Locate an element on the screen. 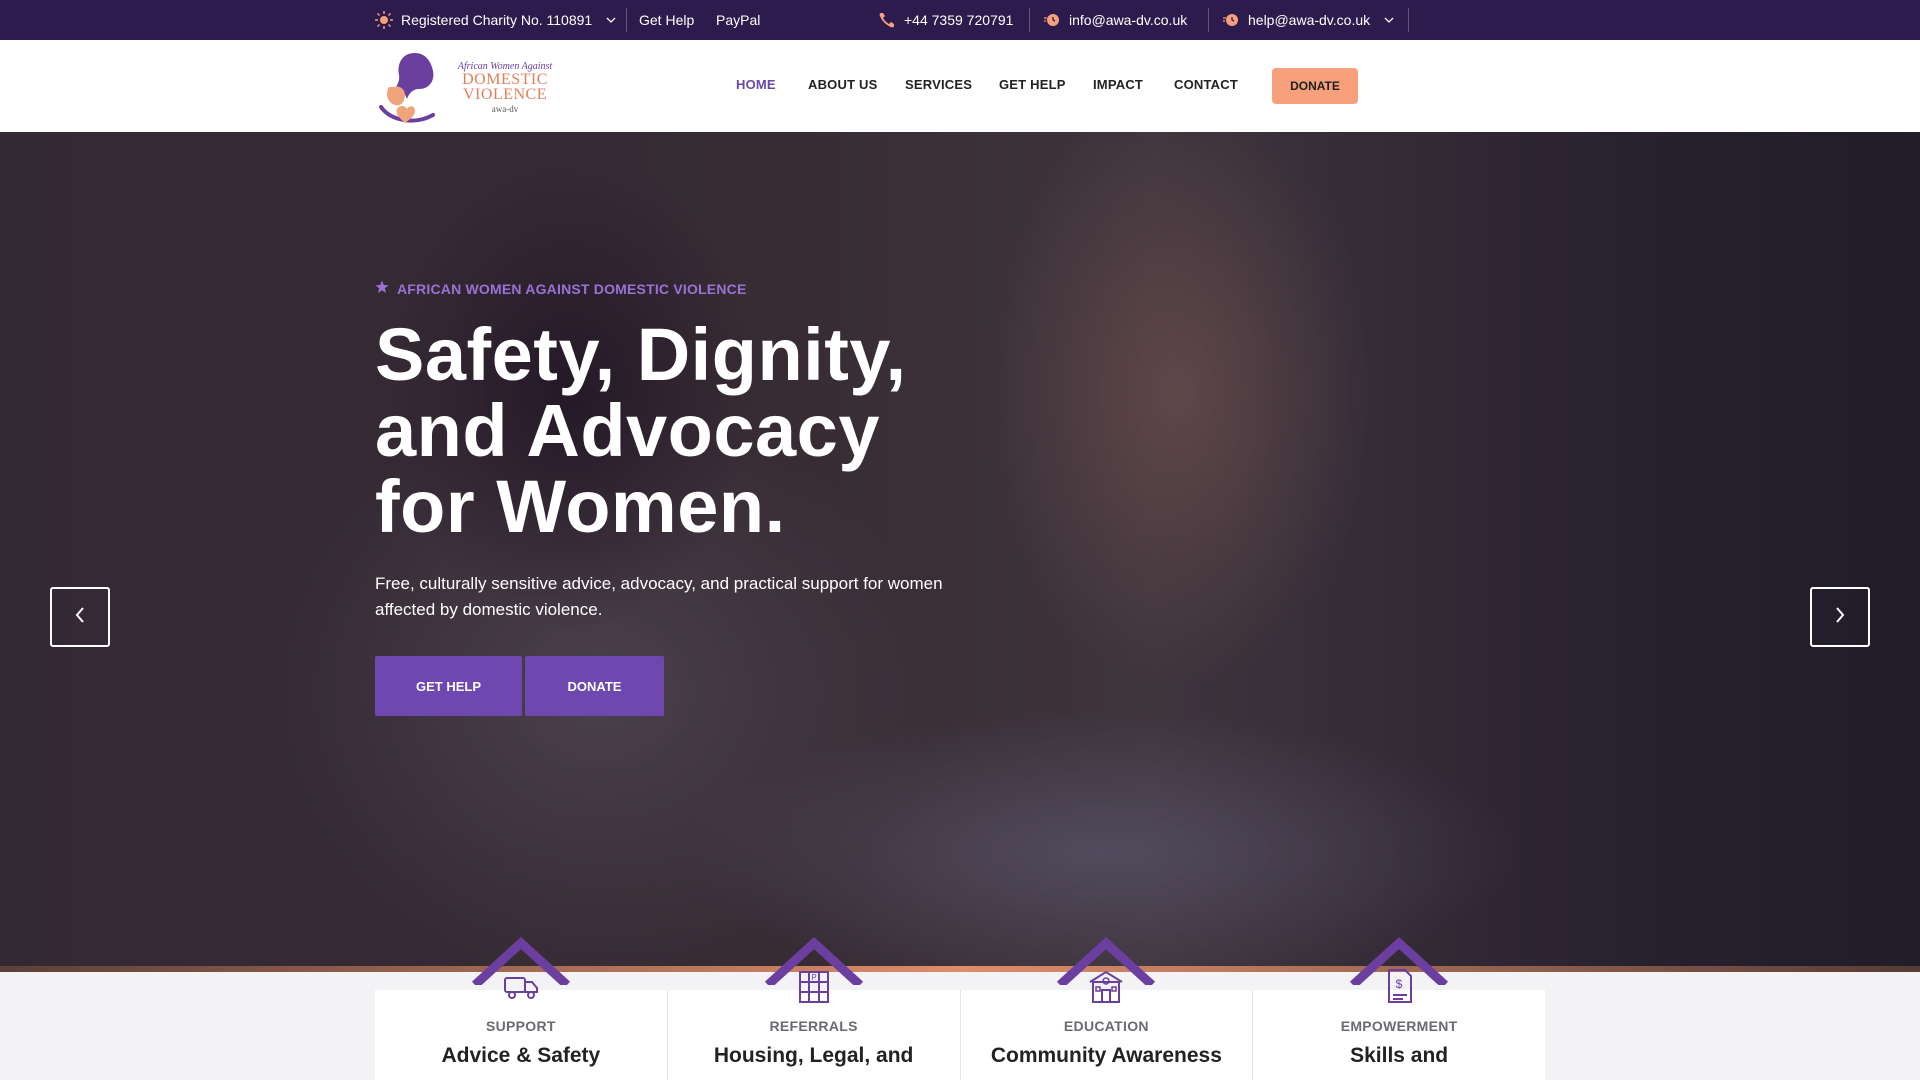 The width and height of the screenshot is (1920, 1080). hero-headline: Safety, Dignity, and Advocacy for Women. is located at coordinates (685, 431).